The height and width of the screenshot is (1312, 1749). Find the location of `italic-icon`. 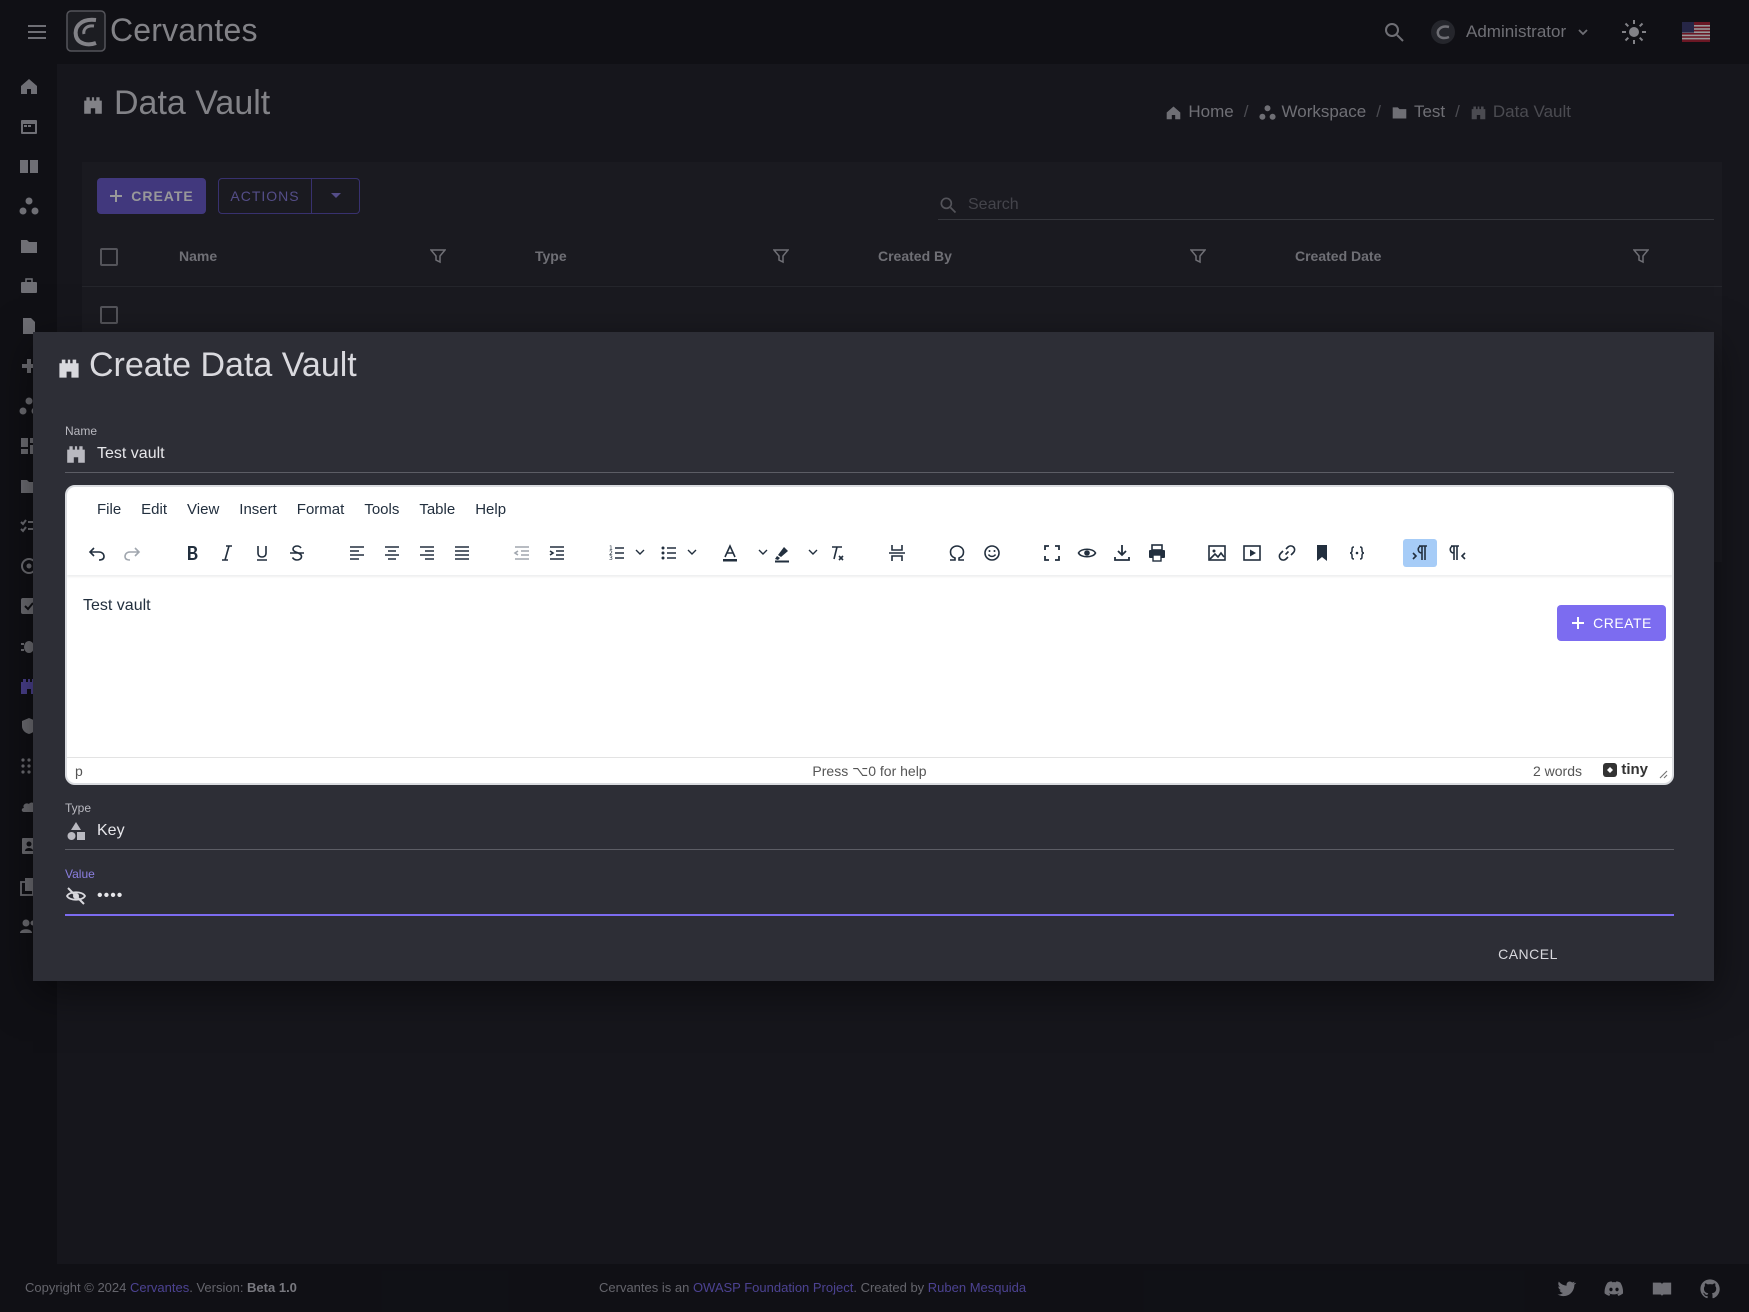

italic-icon is located at coordinates (227, 553).